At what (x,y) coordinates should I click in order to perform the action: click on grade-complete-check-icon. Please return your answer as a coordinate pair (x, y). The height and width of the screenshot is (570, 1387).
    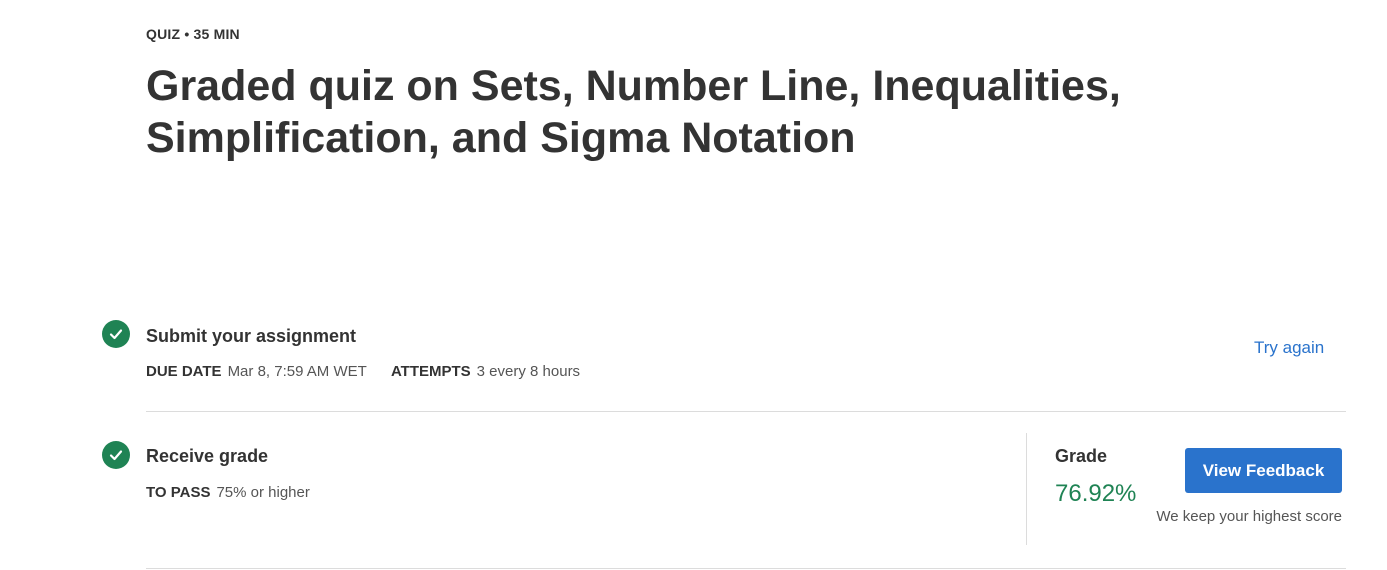
    Looking at the image, I should click on (116, 455).